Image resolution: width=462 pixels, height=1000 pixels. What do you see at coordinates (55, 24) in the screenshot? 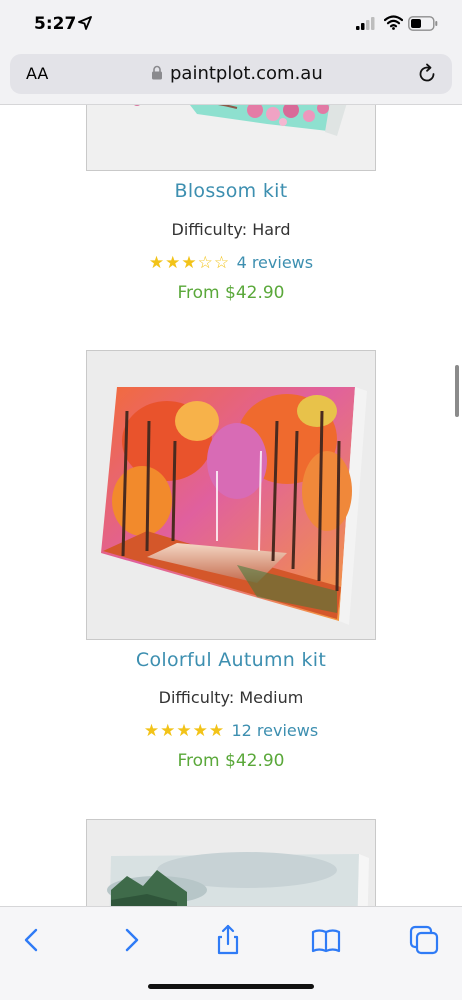
I see `status-time: 5:27` at bounding box center [55, 24].